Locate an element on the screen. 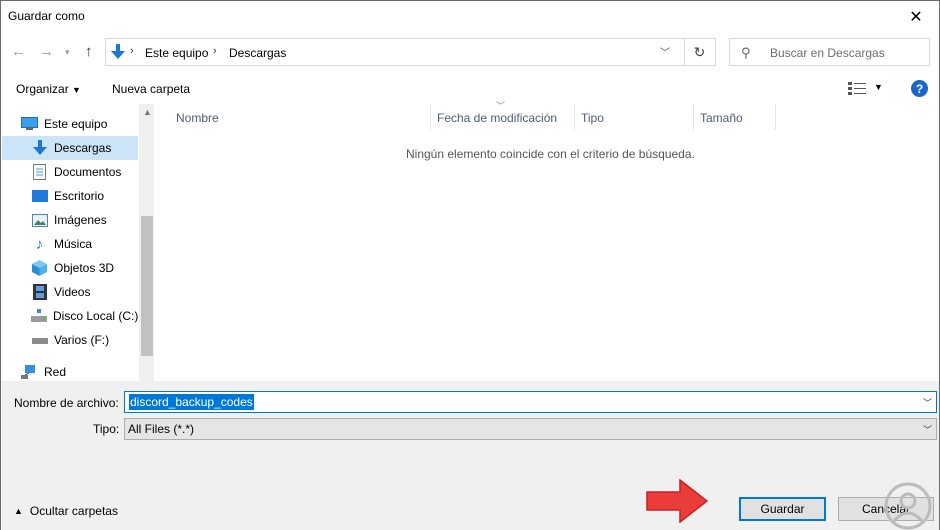 The height and width of the screenshot is (530, 940). sidebar-item-label: Red is located at coordinates (55, 372).